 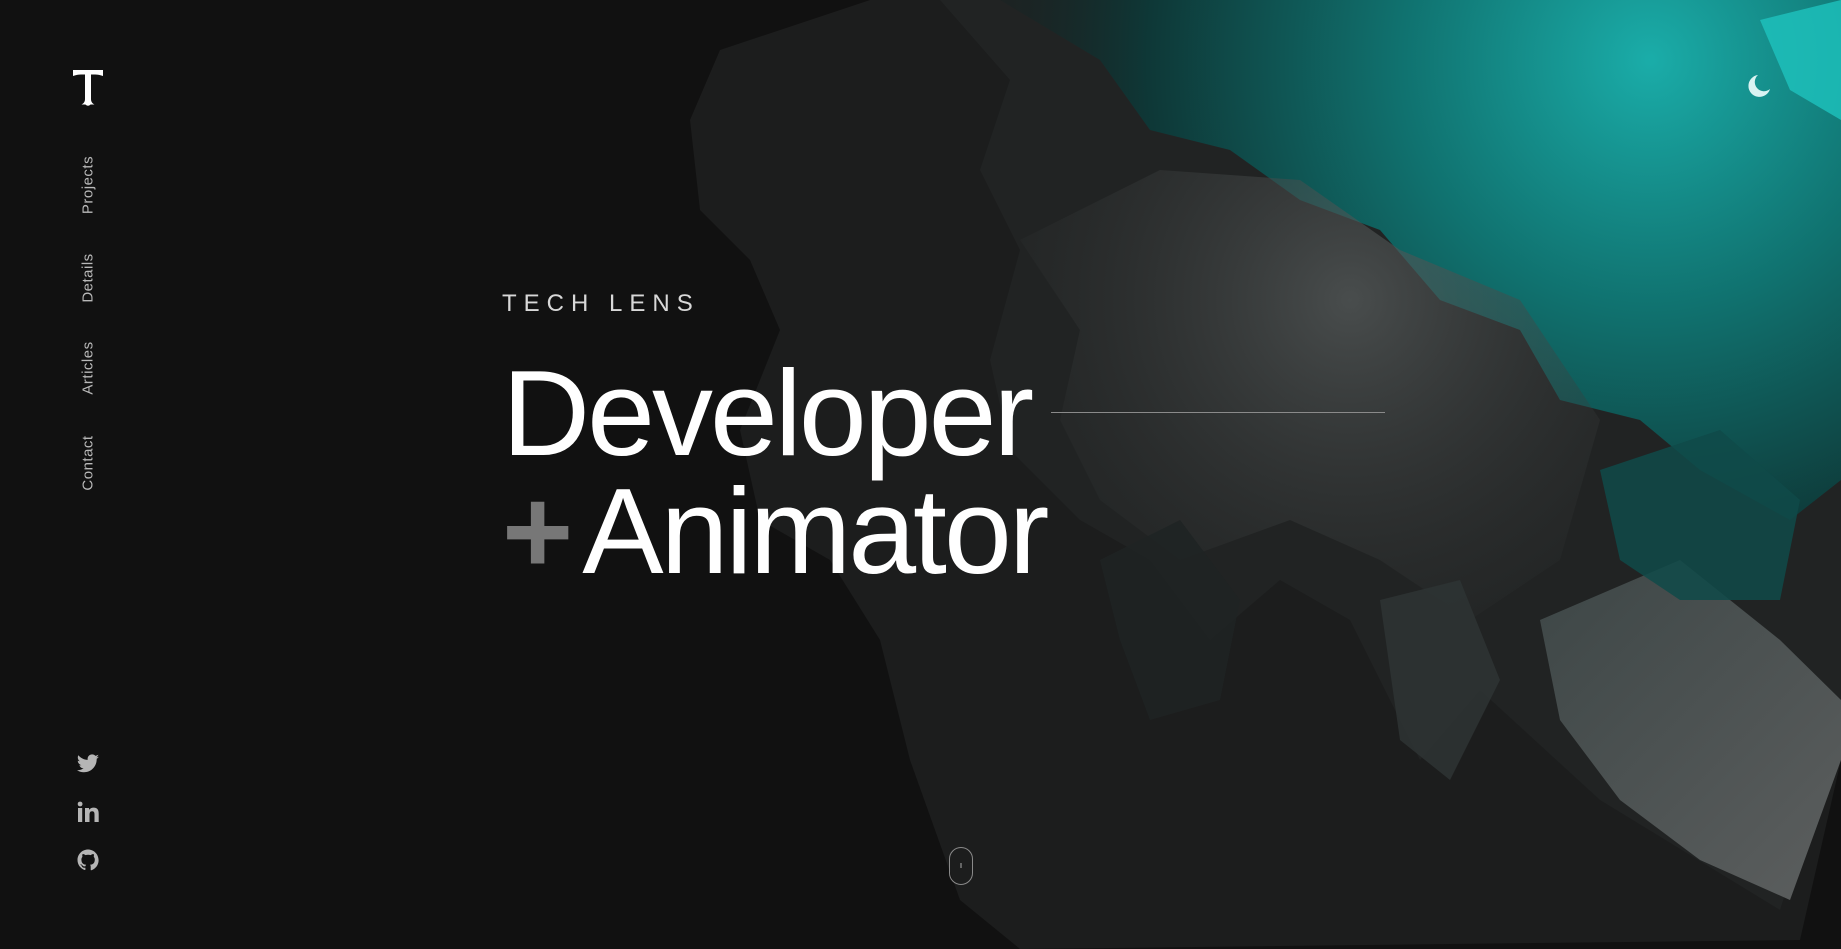 I want to click on hero-eyebrow: TECH LENS, so click(x=601, y=303).